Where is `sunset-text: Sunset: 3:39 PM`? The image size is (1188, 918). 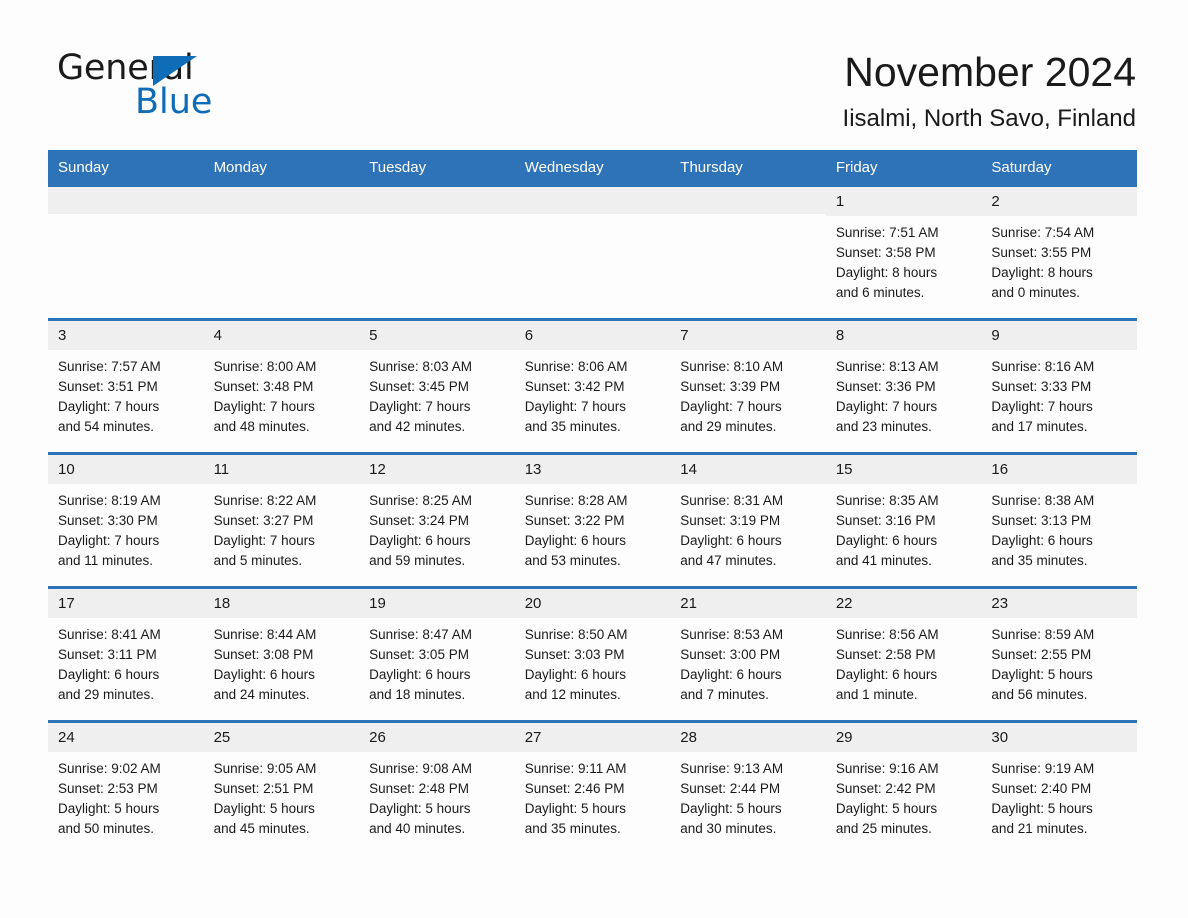 sunset-text: Sunset: 3:39 PM is located at coordinates (730, 386).